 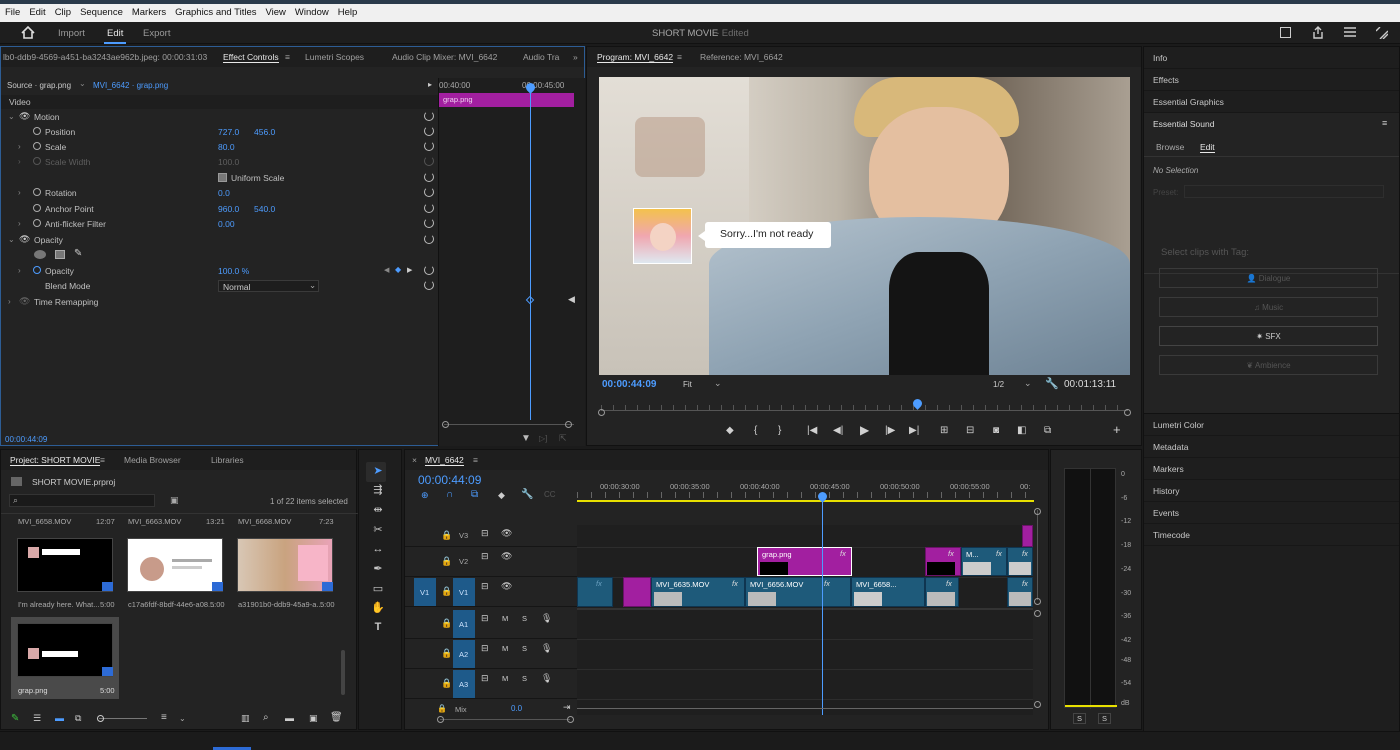 What do you see at coordinates (546, 618) in the screenshot?
I see `microphone-icon: 🎙` at bounding box center [546, 618].